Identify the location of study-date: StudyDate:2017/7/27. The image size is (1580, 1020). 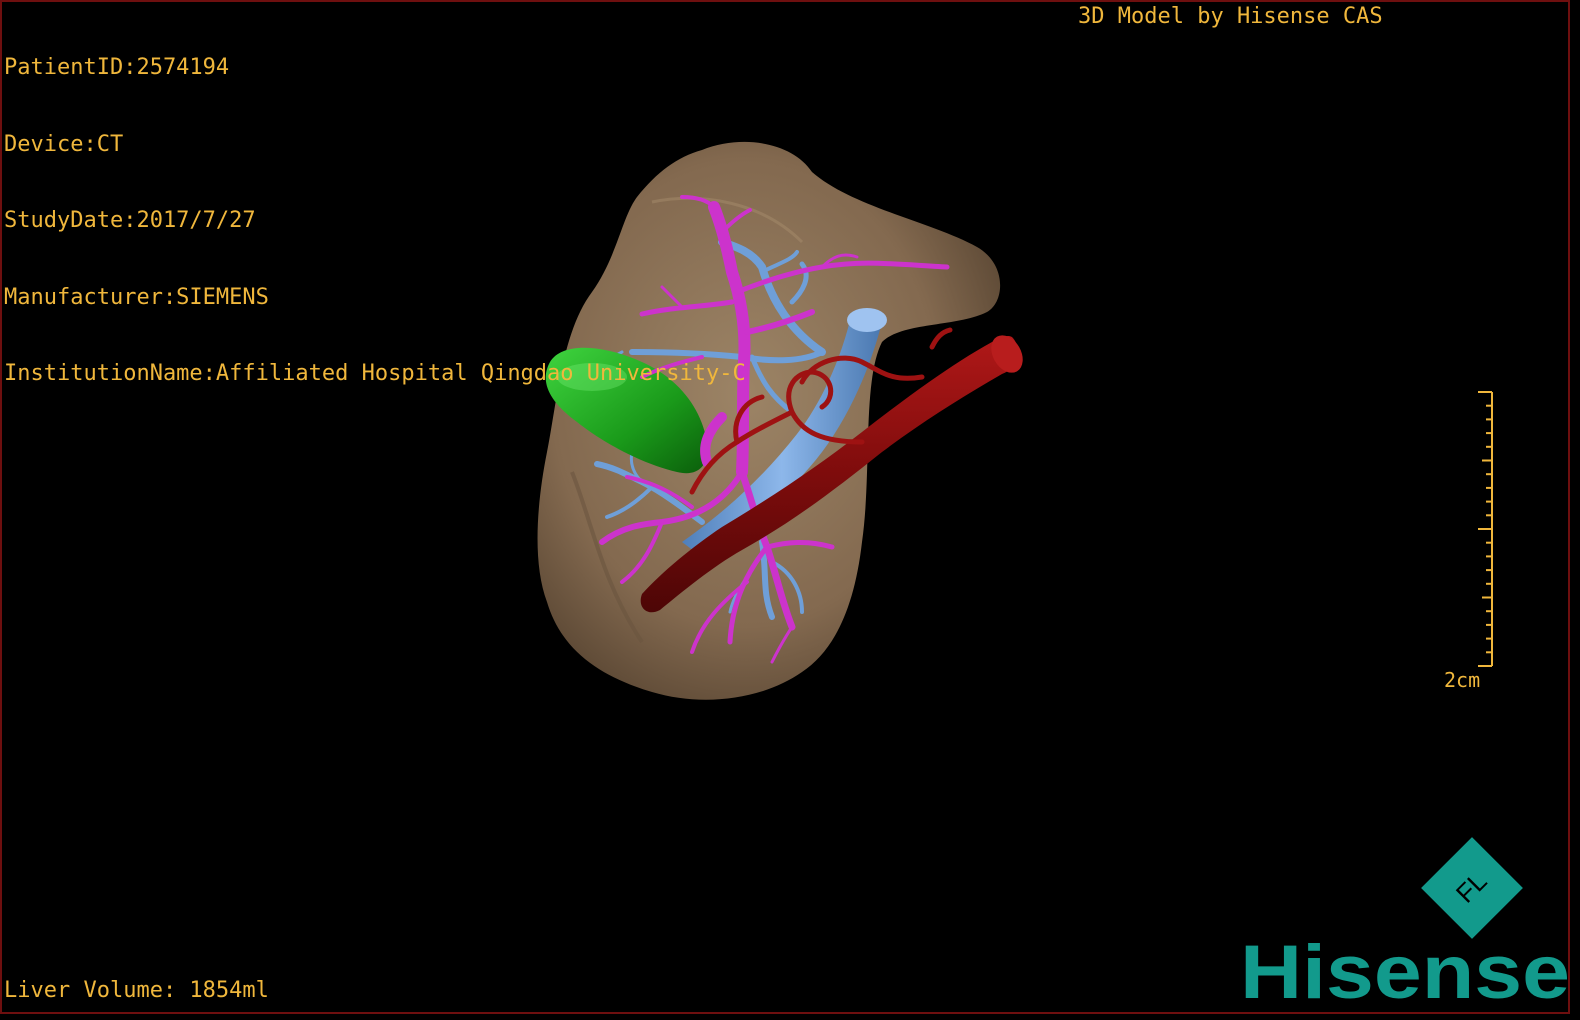
(130, 220).